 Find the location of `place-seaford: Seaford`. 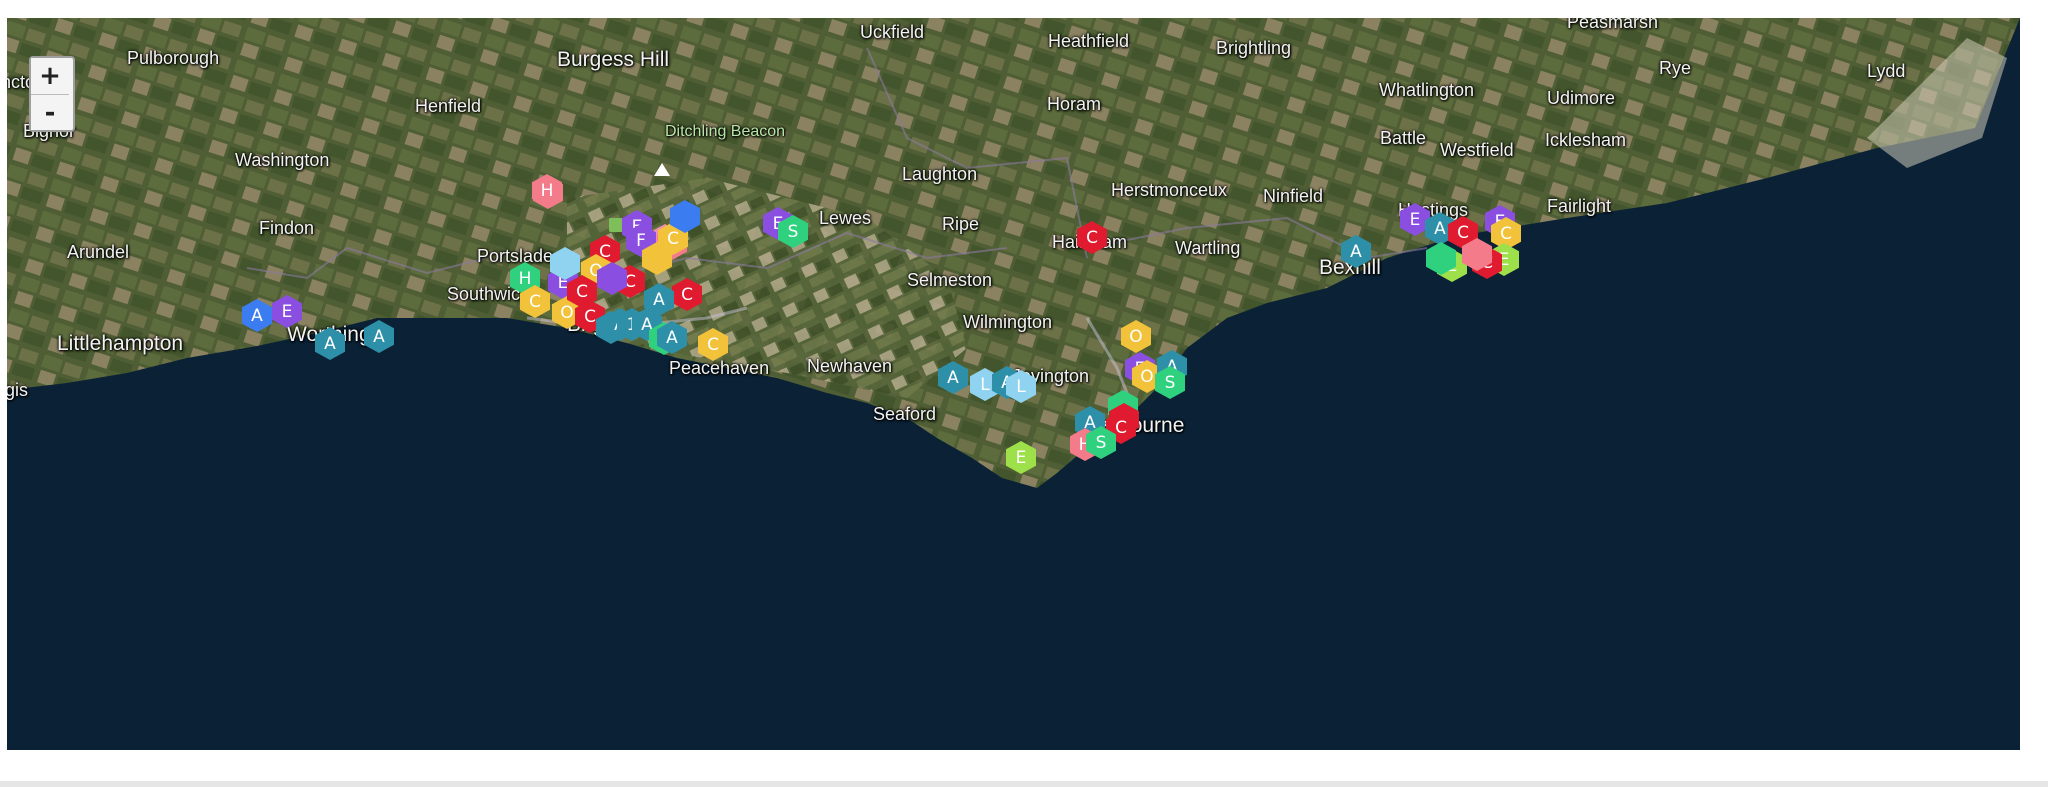

place-seaford: Seaford is located at coordinates (905, 414).